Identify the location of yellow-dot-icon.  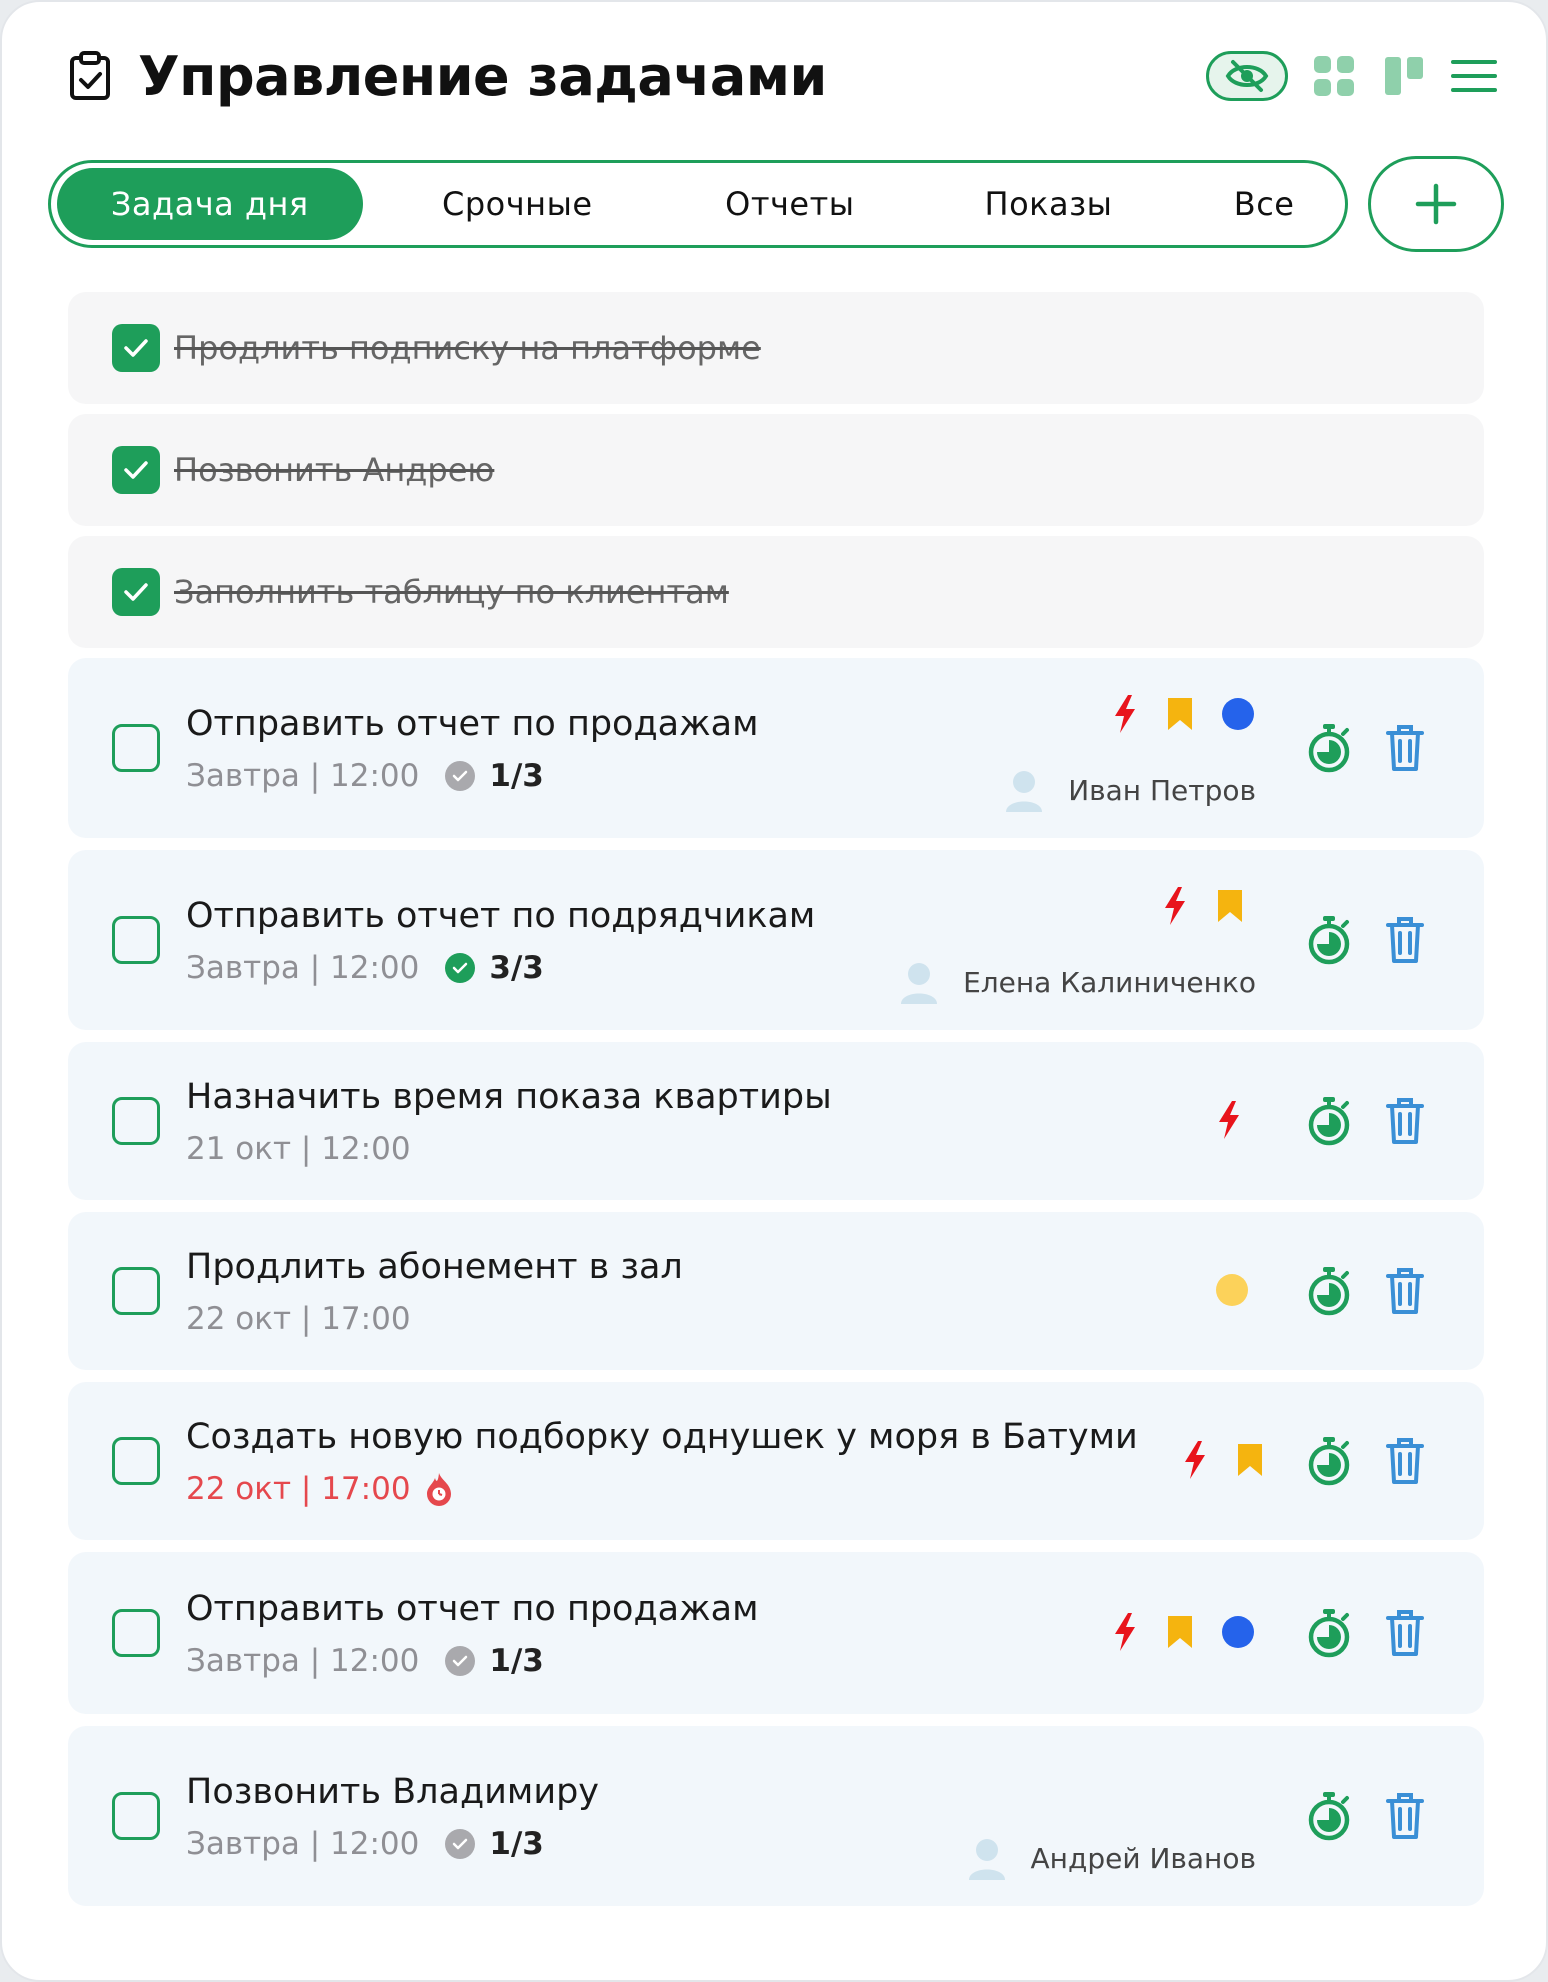
(1232, 1290).